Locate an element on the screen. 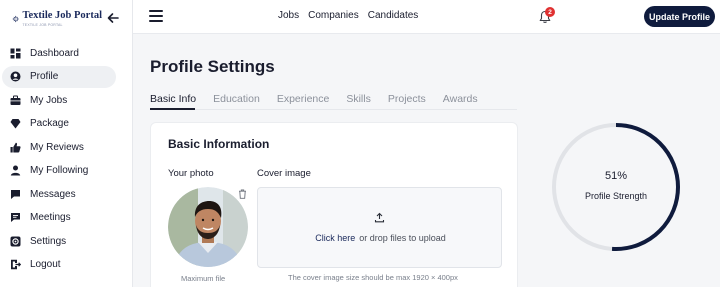 This screenshot has height=287, width=720. sidebar-item-label: Profile is located at coordinates (44, 76).